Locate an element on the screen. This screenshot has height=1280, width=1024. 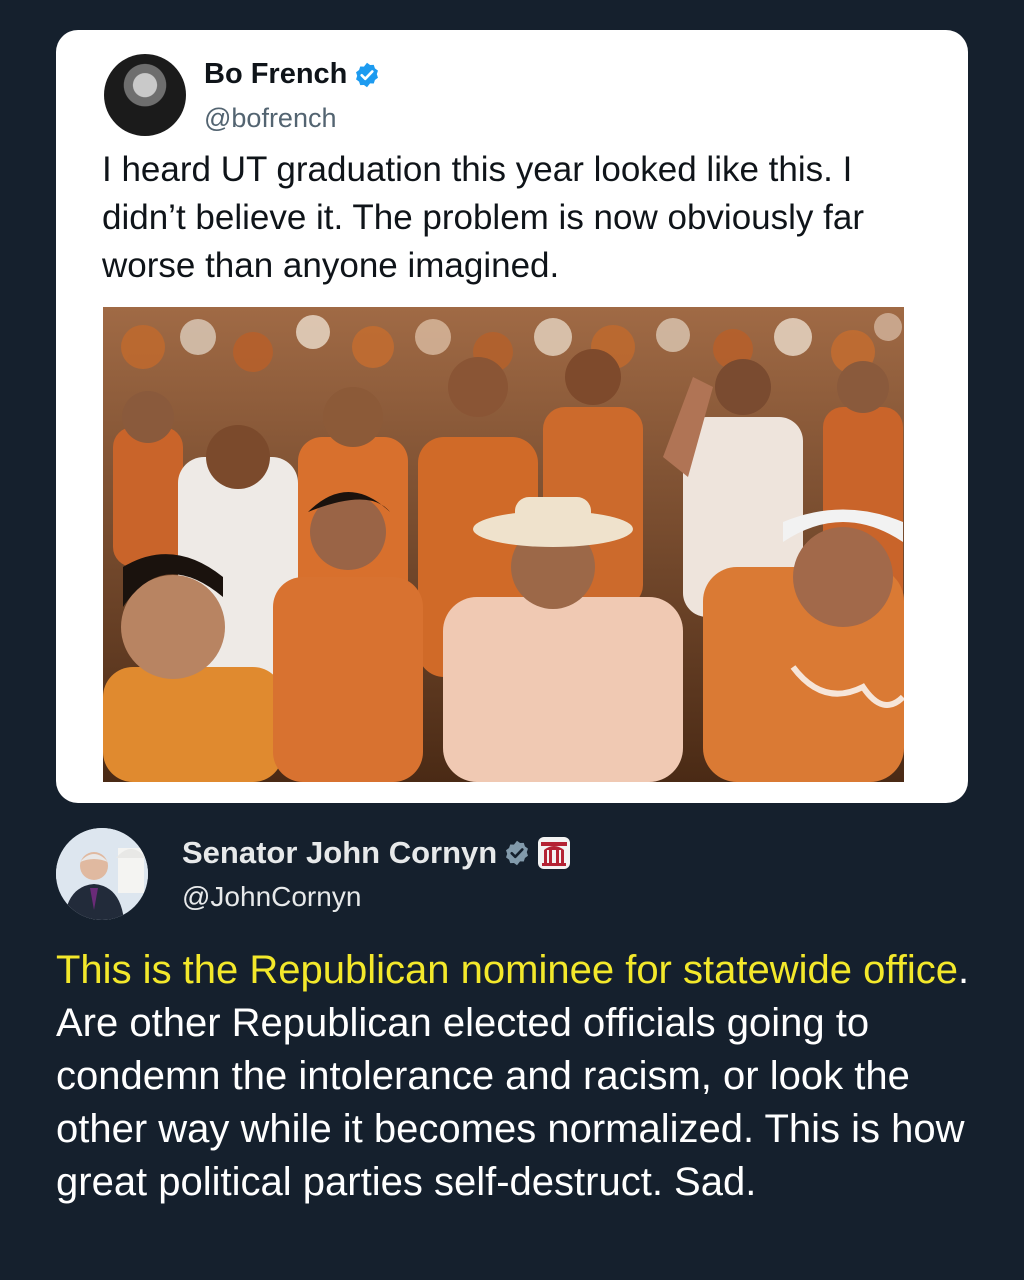
reply-author-handle: @JohnCornyn is located at coordinates (271, 897).